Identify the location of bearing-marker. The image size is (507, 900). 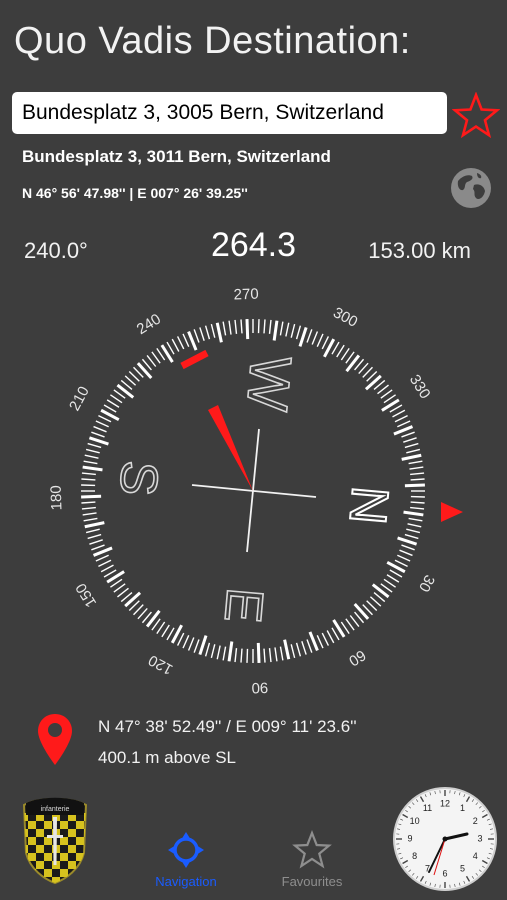
(194, 359).